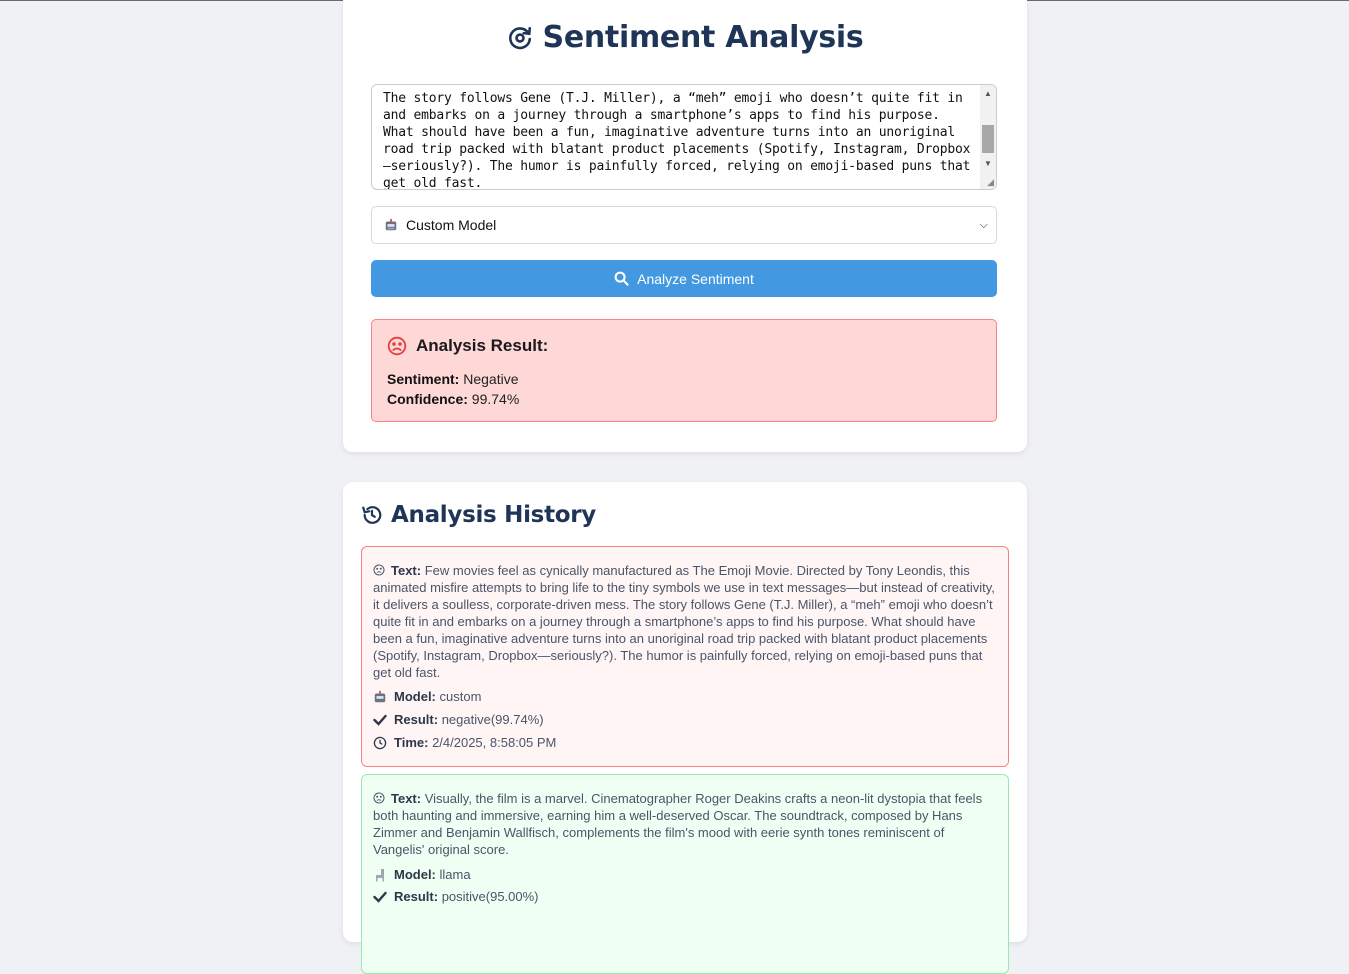  What do you see at coordinates (478, 515) in the screenshot?
I see `history-heading: Analysis History` at bounding box center [478, 515].